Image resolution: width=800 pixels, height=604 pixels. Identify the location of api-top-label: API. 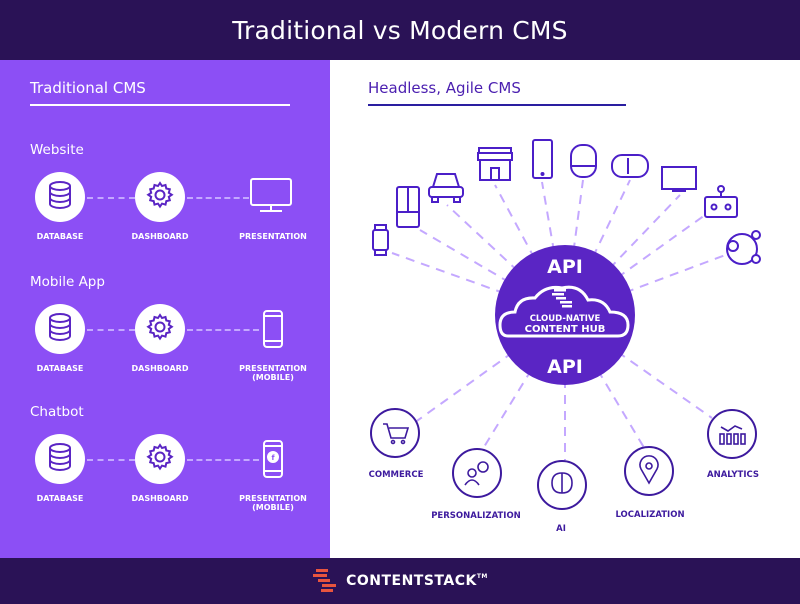
(565, 267).